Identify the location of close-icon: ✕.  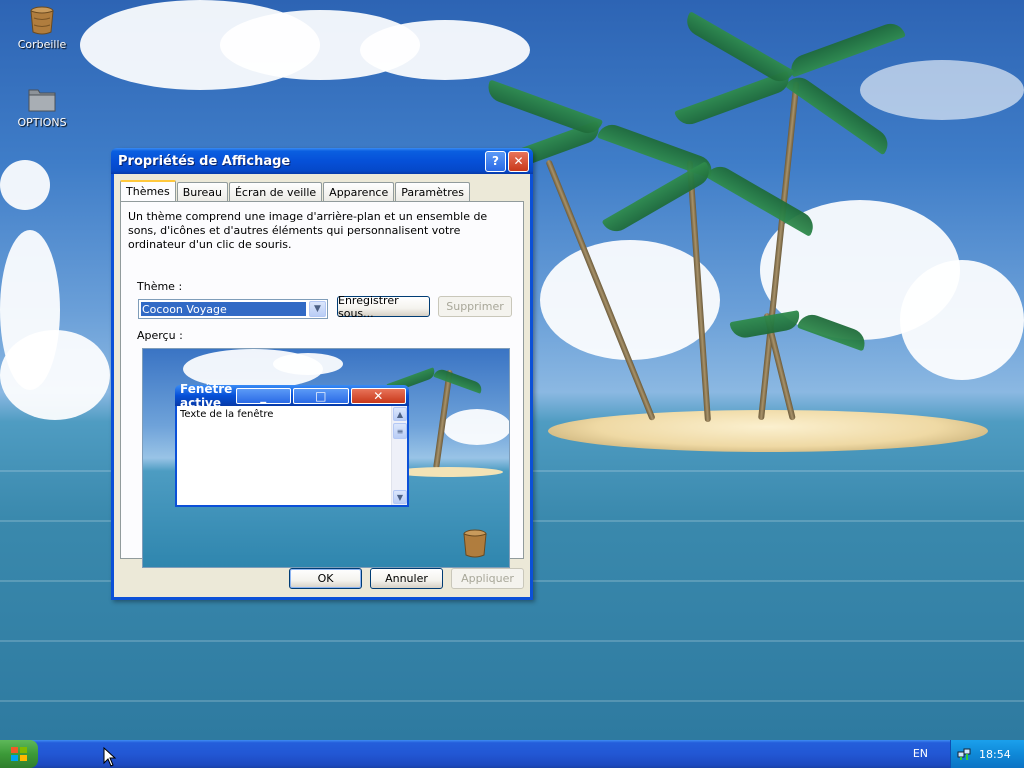
(378, 395).